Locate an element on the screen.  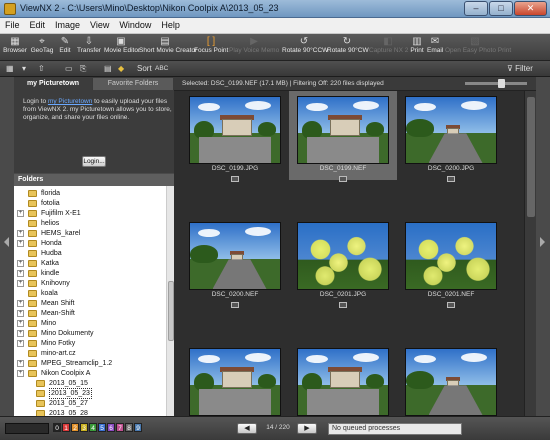
label-chip: 5 is located at coordinates (102, 427).